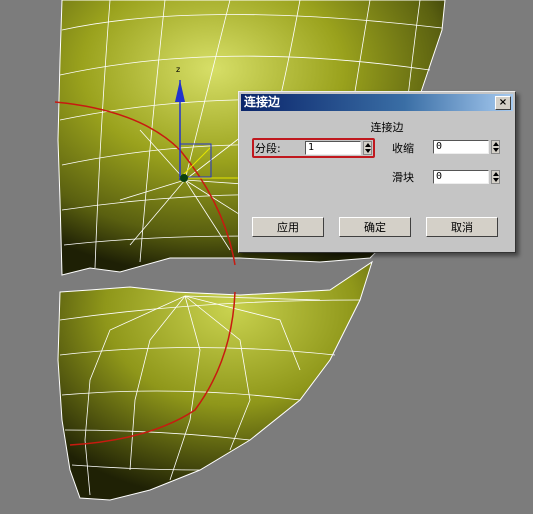  I want to click on segments-input: 1, so click(333, 148).